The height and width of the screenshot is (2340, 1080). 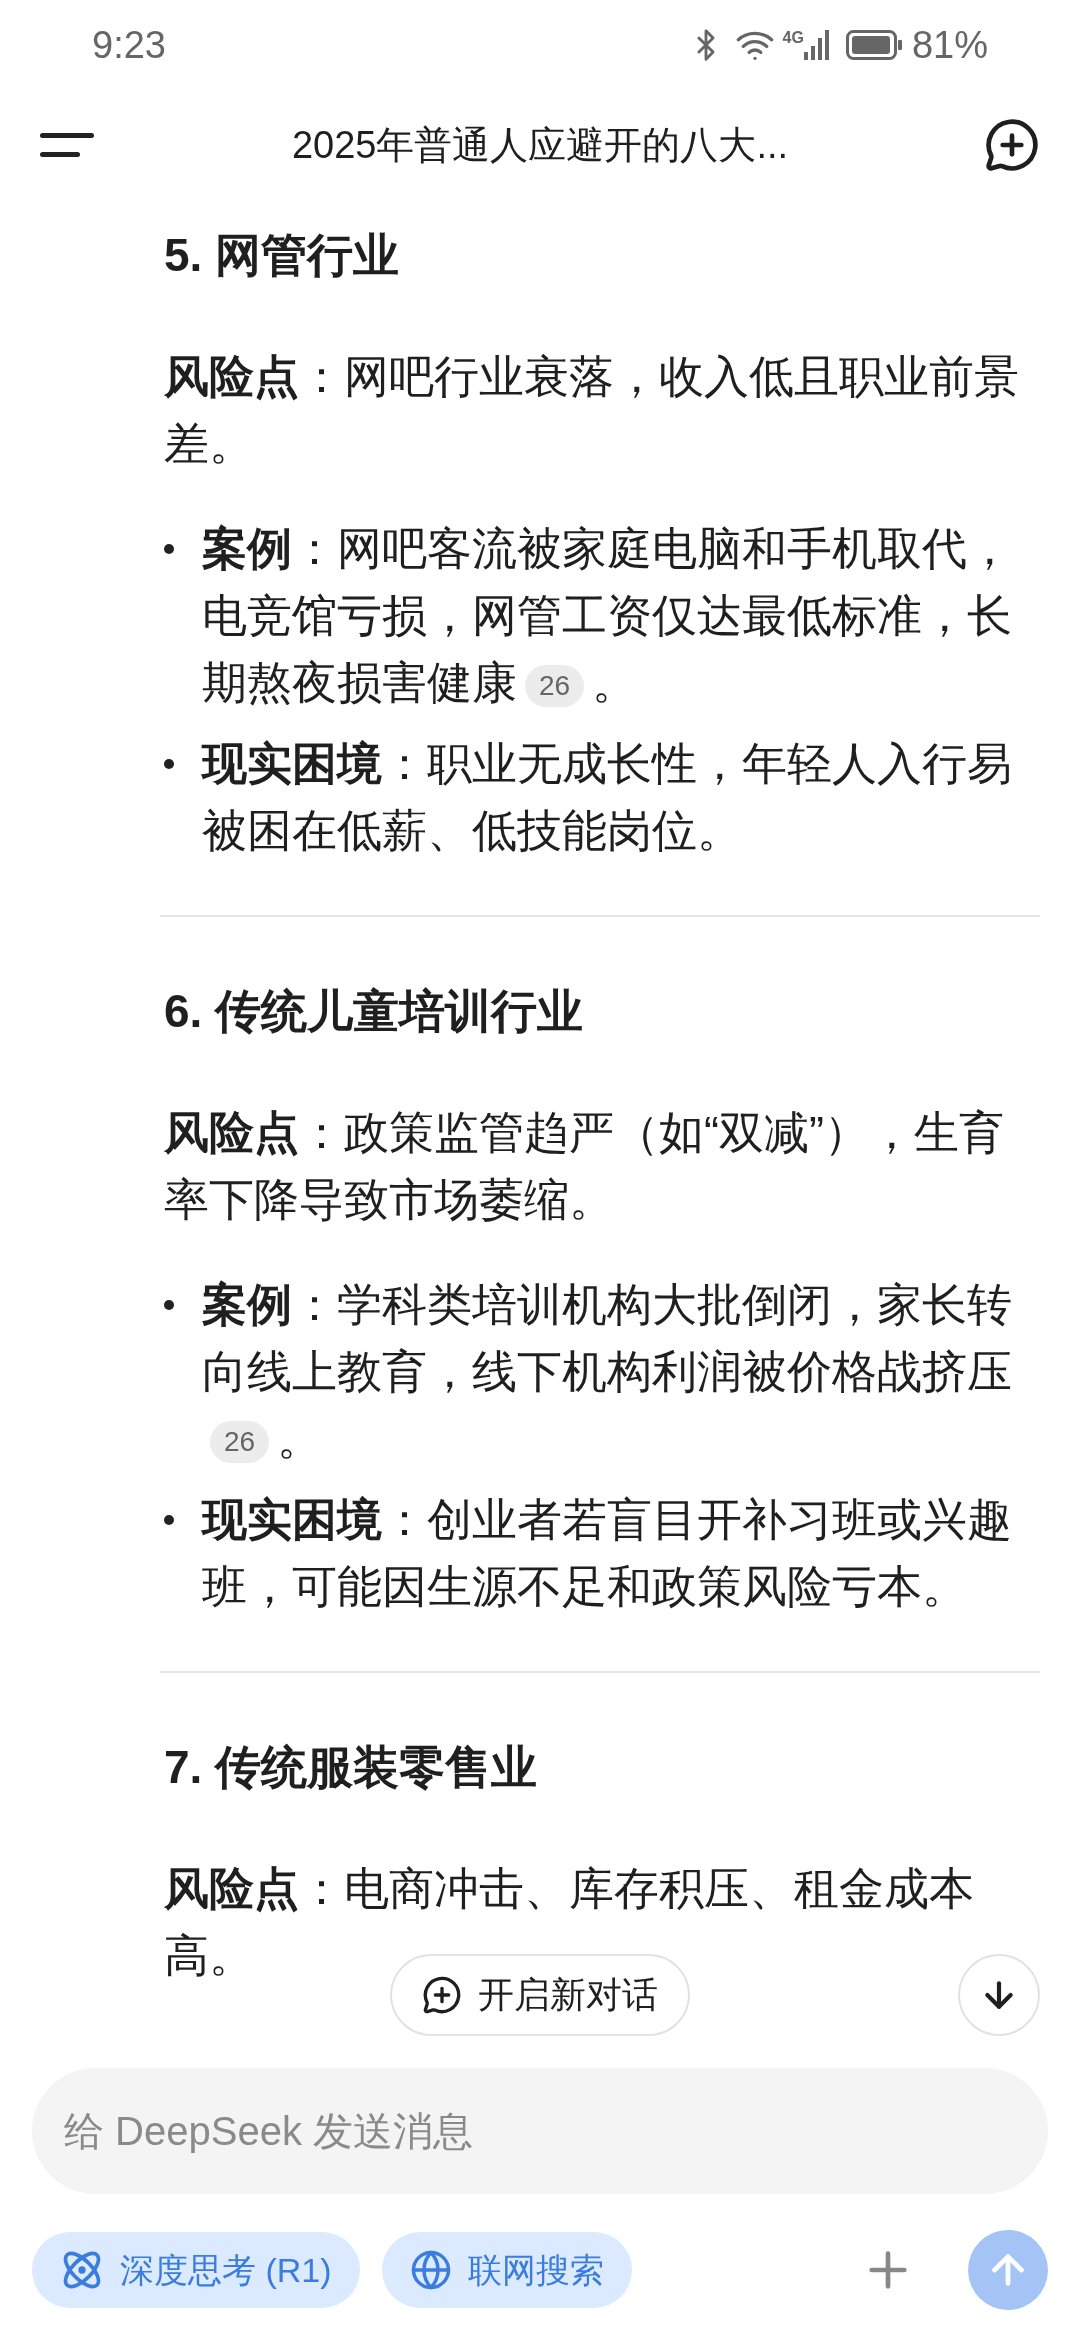 I want to click on globe-icon, so click(x=430, y=2270).